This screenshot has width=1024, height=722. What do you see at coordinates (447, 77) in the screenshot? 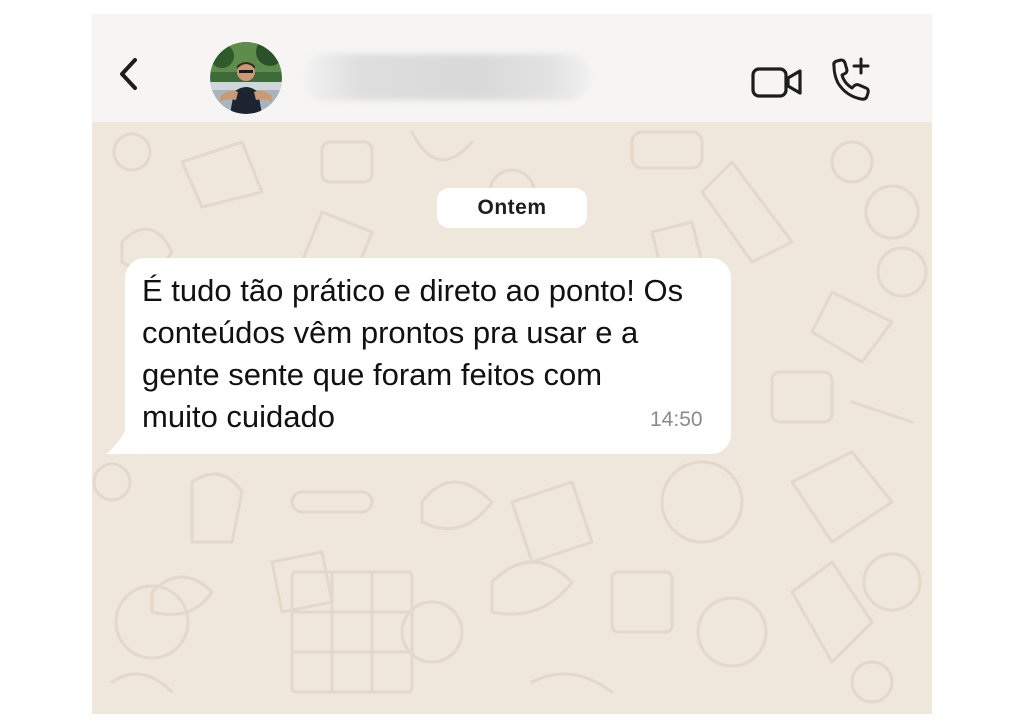
I see `contact-name` at bounding box center [447, 77].